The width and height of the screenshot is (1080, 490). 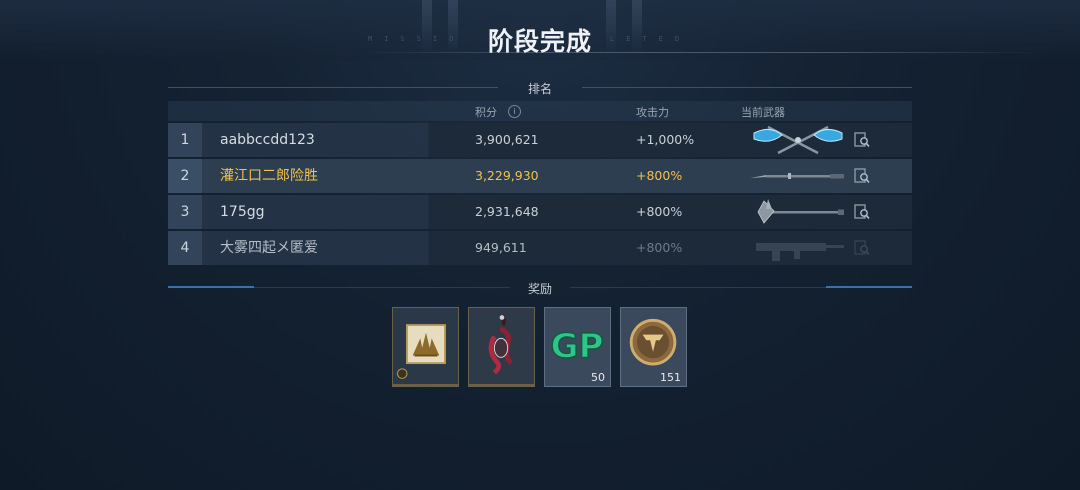 What do you see at coordinates (185, 140) in the screenshot?
I see `rank-number: 1` at bounding box center [185, 140].